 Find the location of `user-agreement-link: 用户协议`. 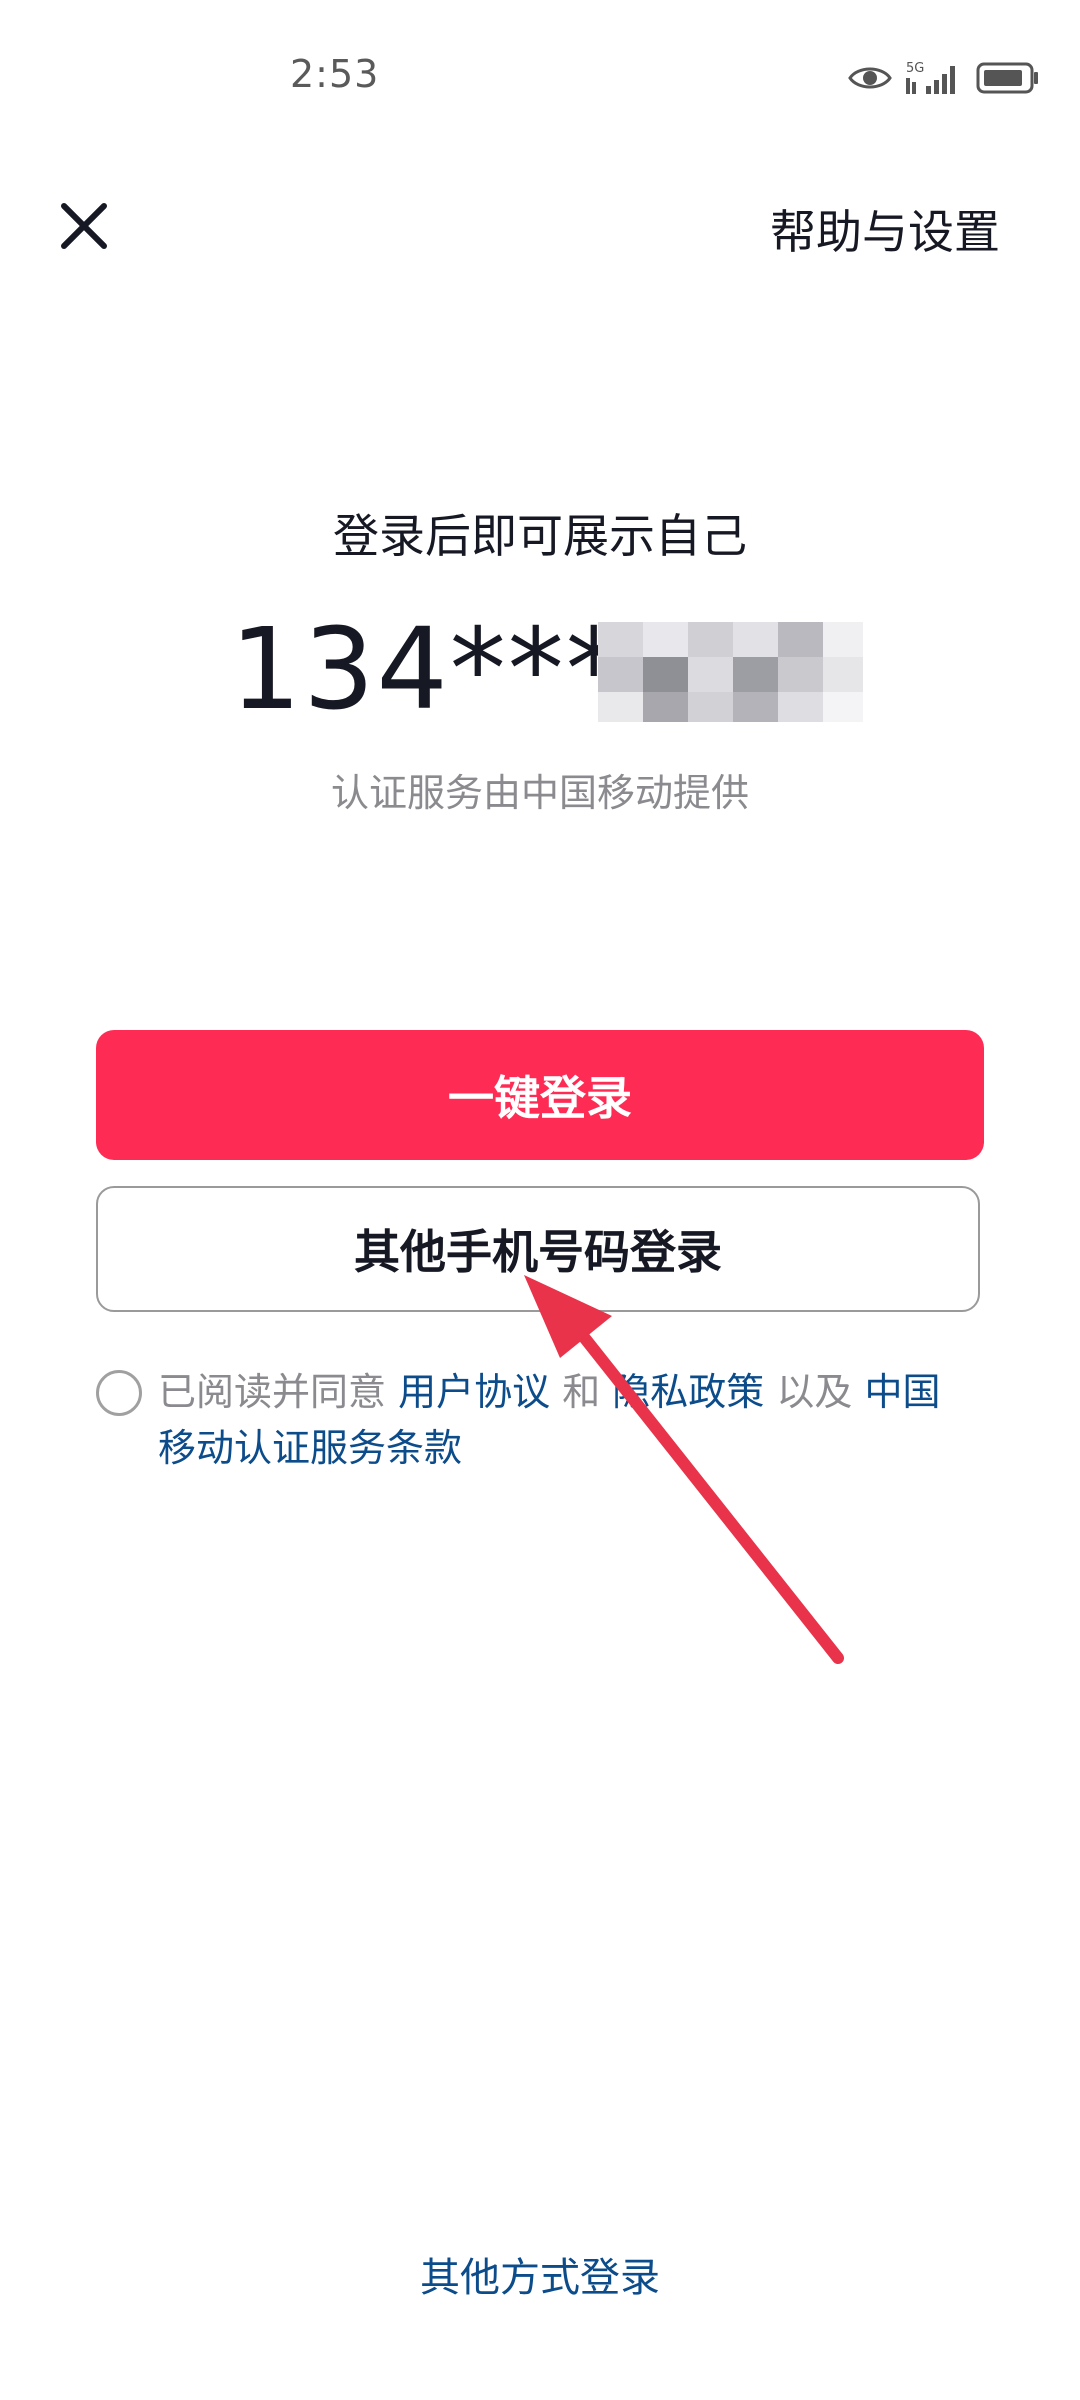

user-agreement-link: 用户协议 is located at coordinates (474, 1392).